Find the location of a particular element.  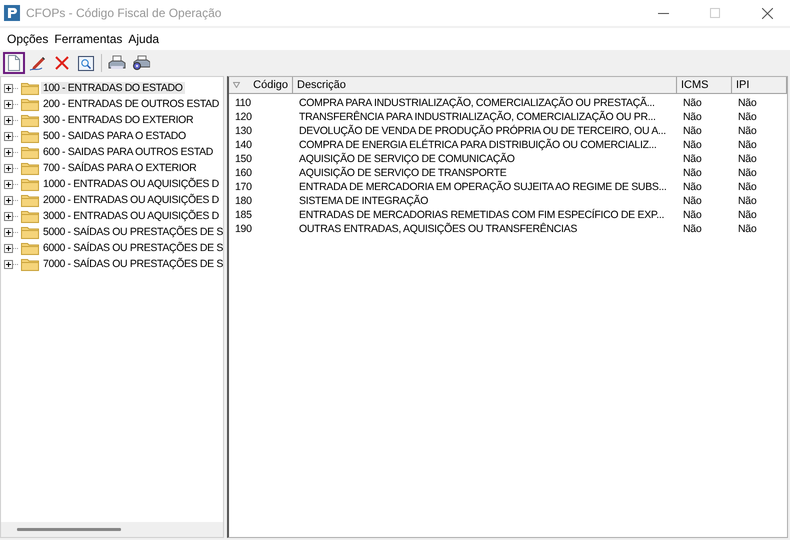

app-logo-icon is located at coordinates (12, 13).